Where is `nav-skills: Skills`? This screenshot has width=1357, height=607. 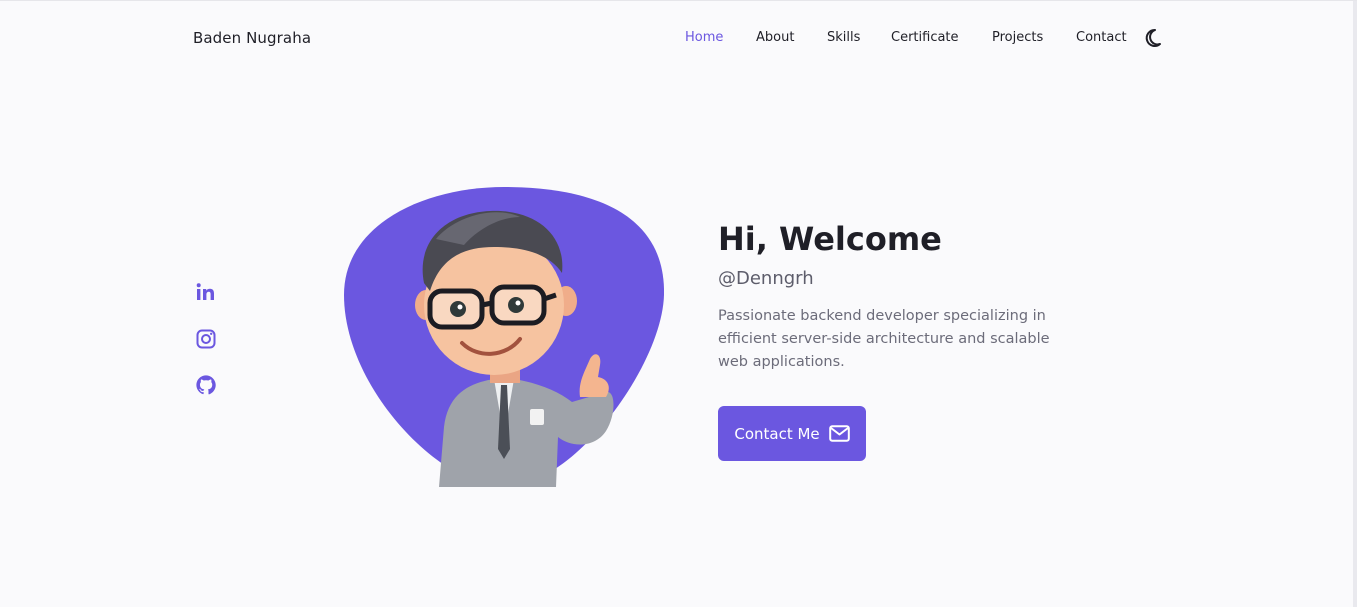 nav-skills: Skills is located at coordinates (843, 37).